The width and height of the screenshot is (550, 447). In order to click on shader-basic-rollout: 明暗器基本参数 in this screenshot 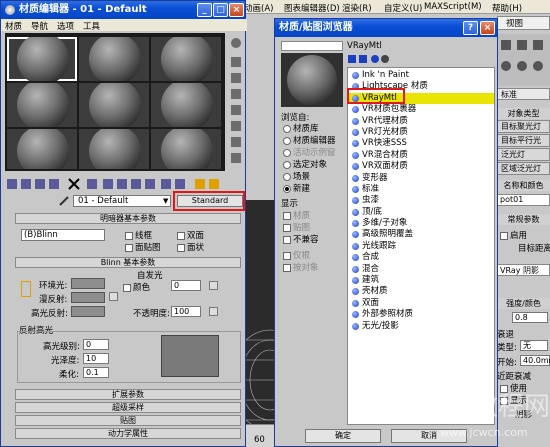, I will do `click(128, 218)`.